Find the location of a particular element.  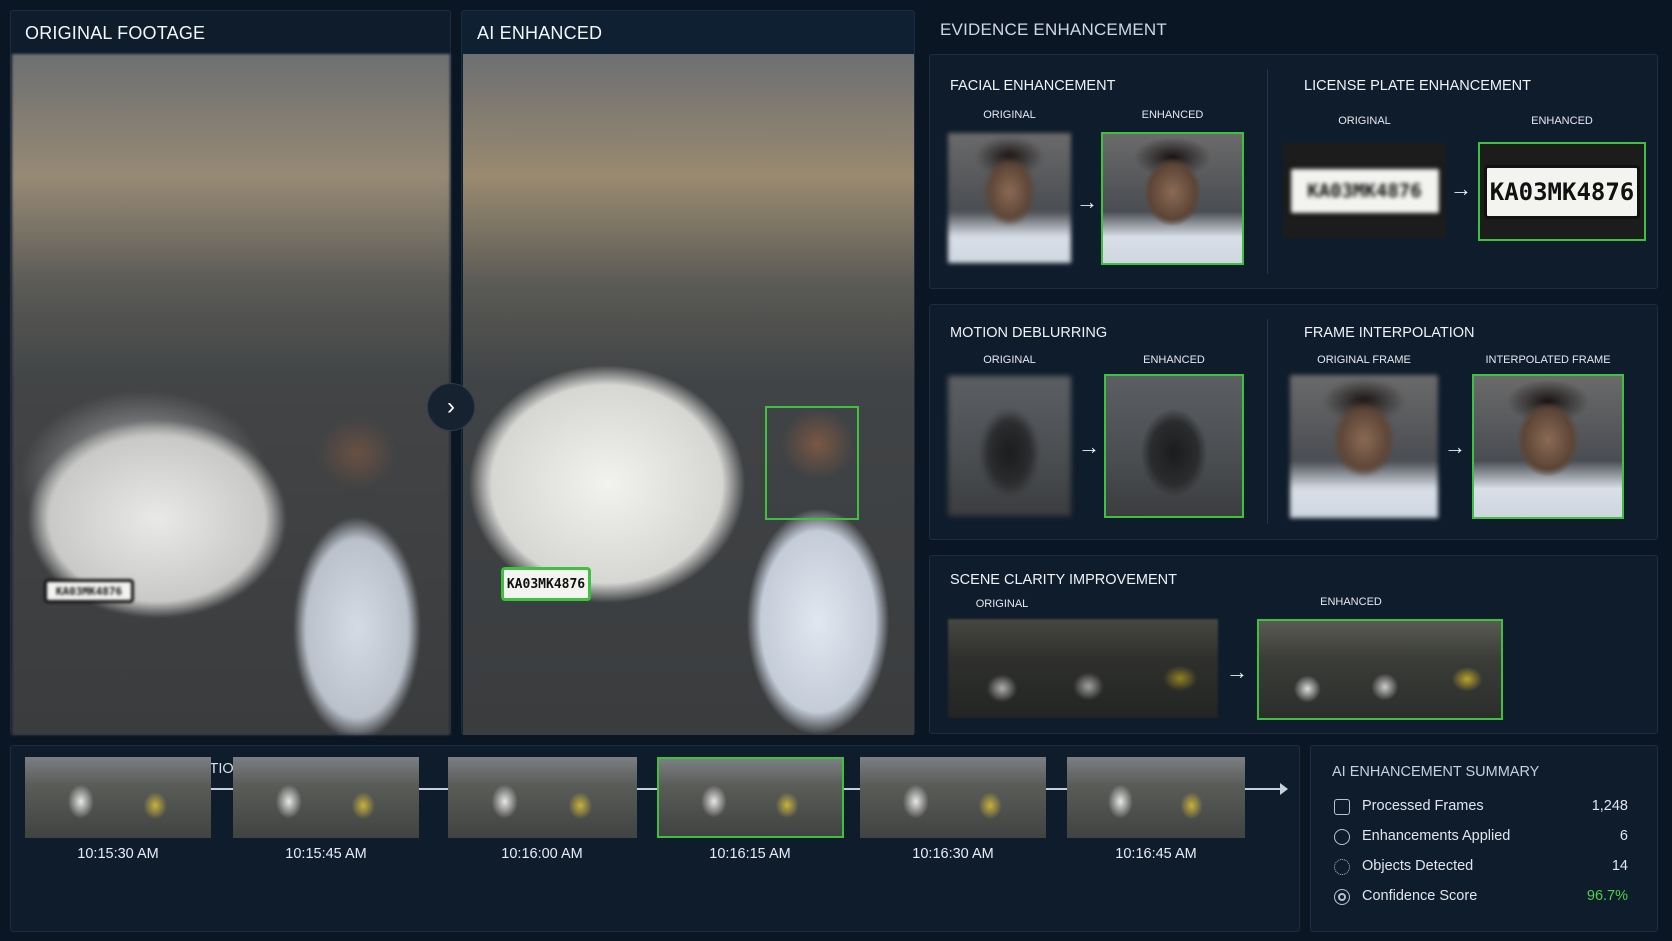

interp-original-image is located at coordinates (1364, 446).